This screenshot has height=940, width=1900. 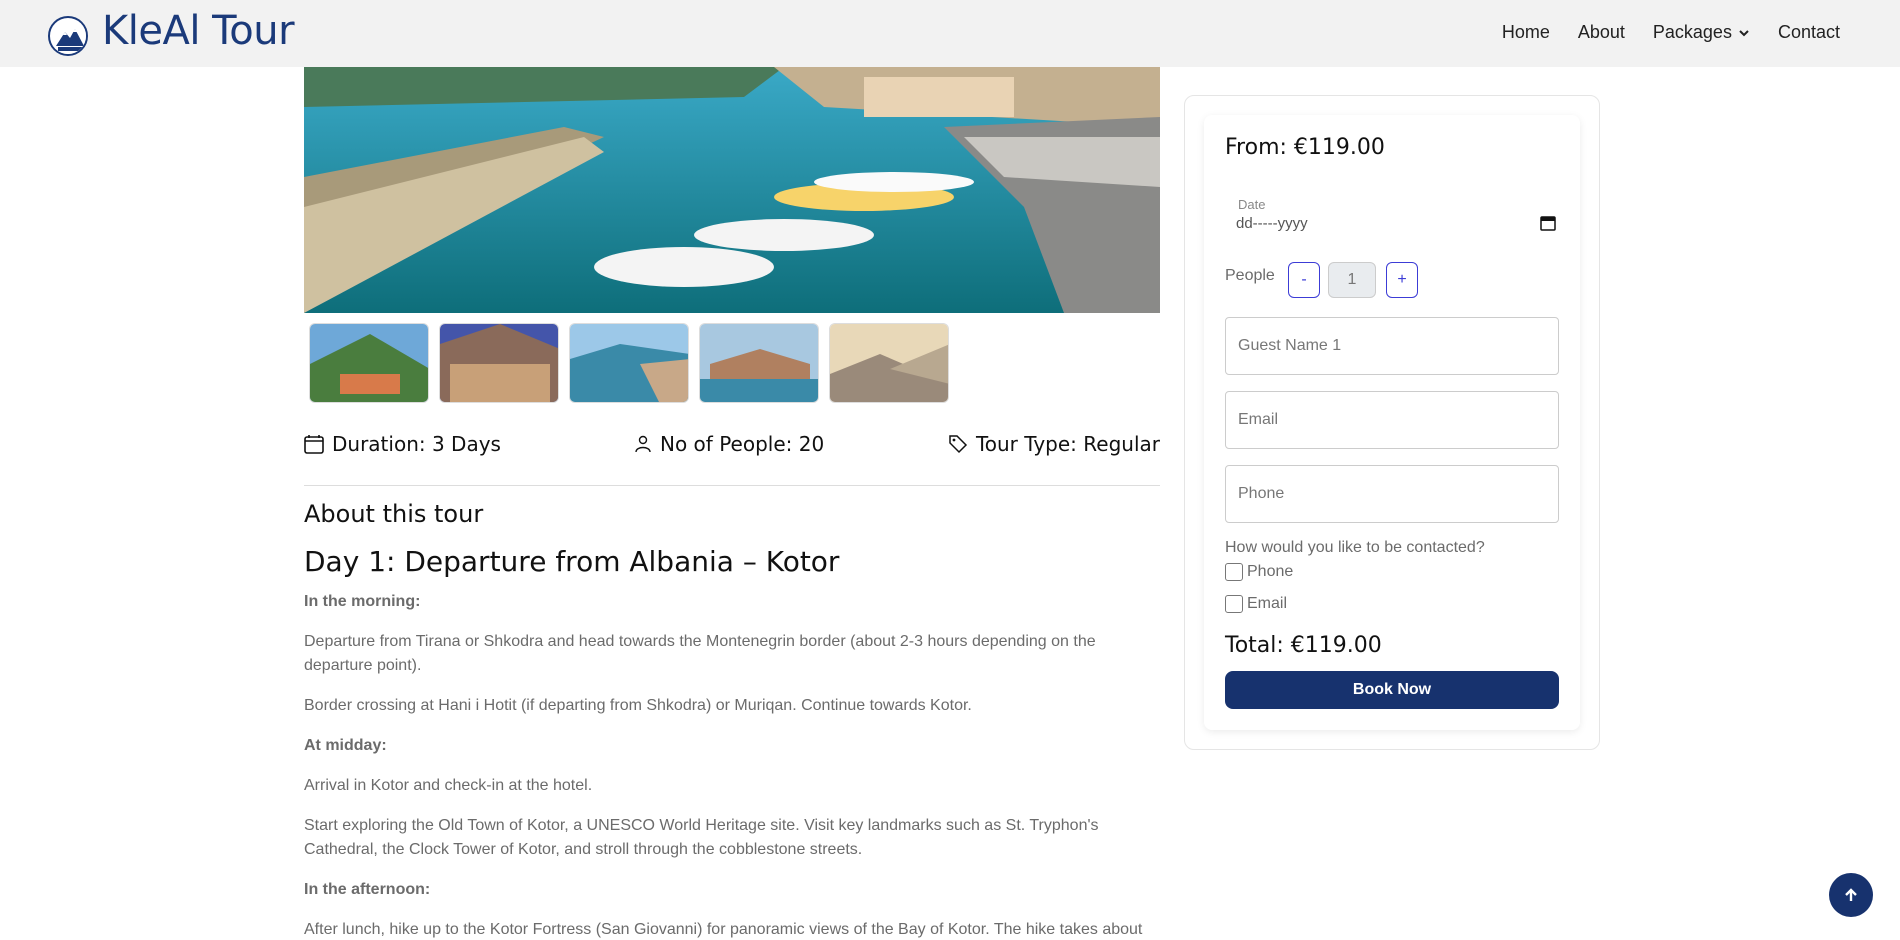 I want to click on nav-home: Home, so click(x=1526, y=32).